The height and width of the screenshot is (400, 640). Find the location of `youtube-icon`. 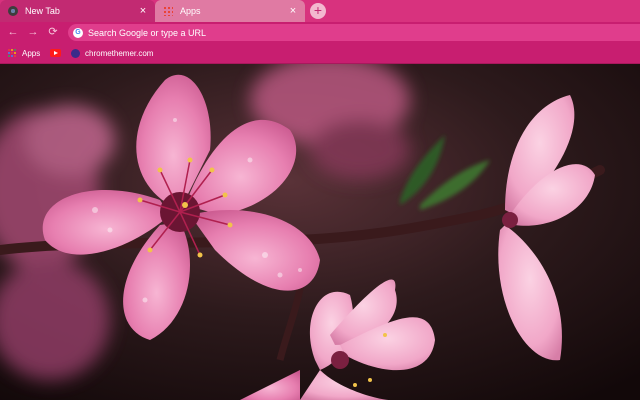

youtube-icon is located at coordinates (55, 53).